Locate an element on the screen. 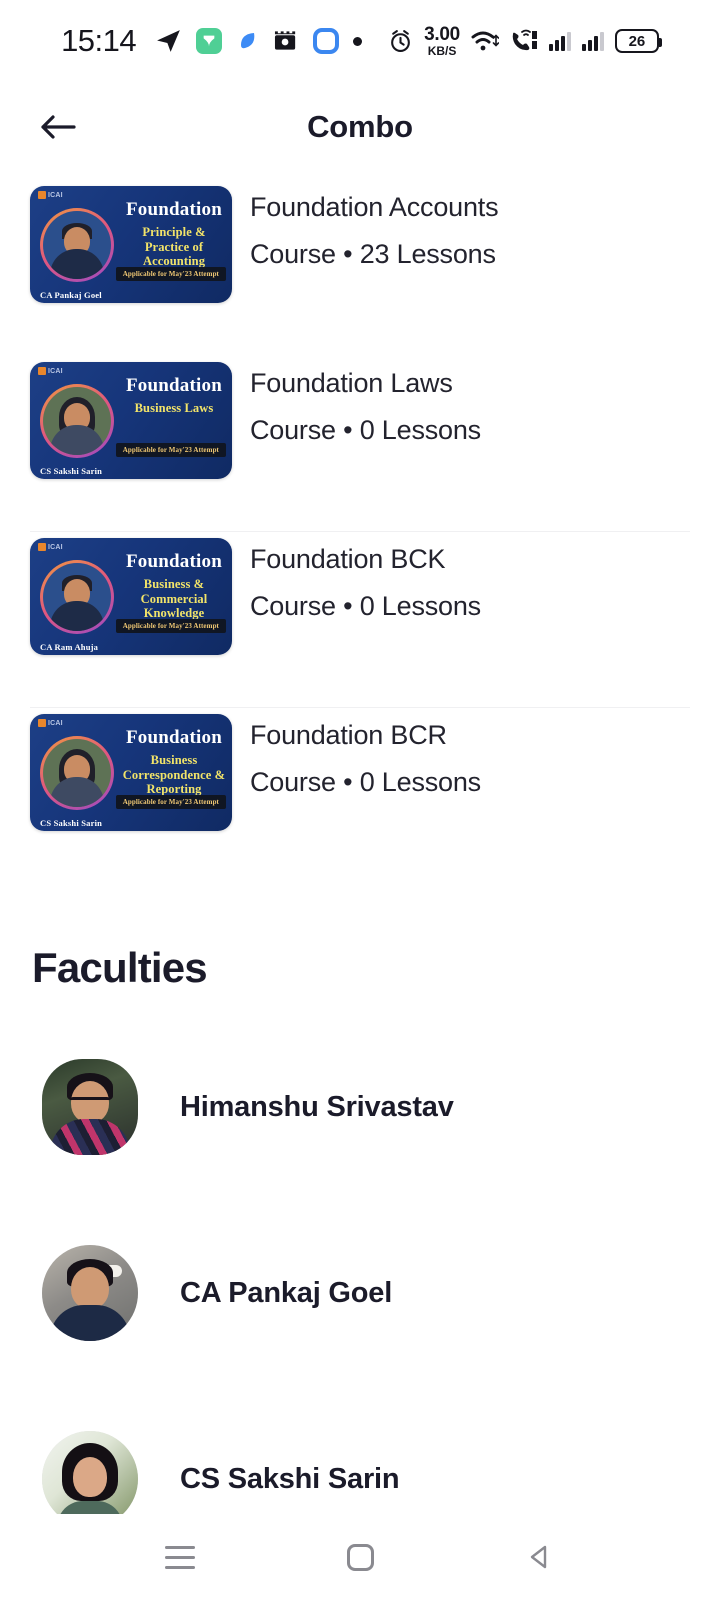 This screenshot has width=720, height=1600. course-title: Foundation BCR is located at coordinates (348, 735).